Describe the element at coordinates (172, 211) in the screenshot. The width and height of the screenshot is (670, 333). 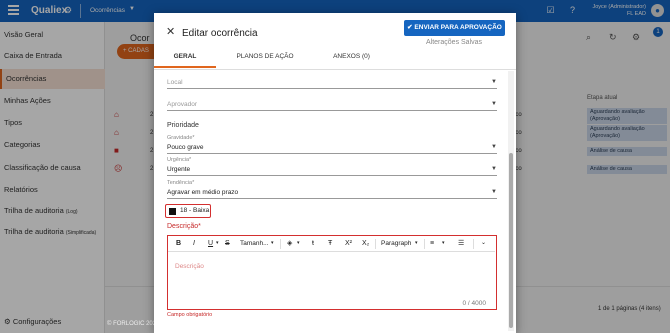
I see `risk-color-swatch` at that location.